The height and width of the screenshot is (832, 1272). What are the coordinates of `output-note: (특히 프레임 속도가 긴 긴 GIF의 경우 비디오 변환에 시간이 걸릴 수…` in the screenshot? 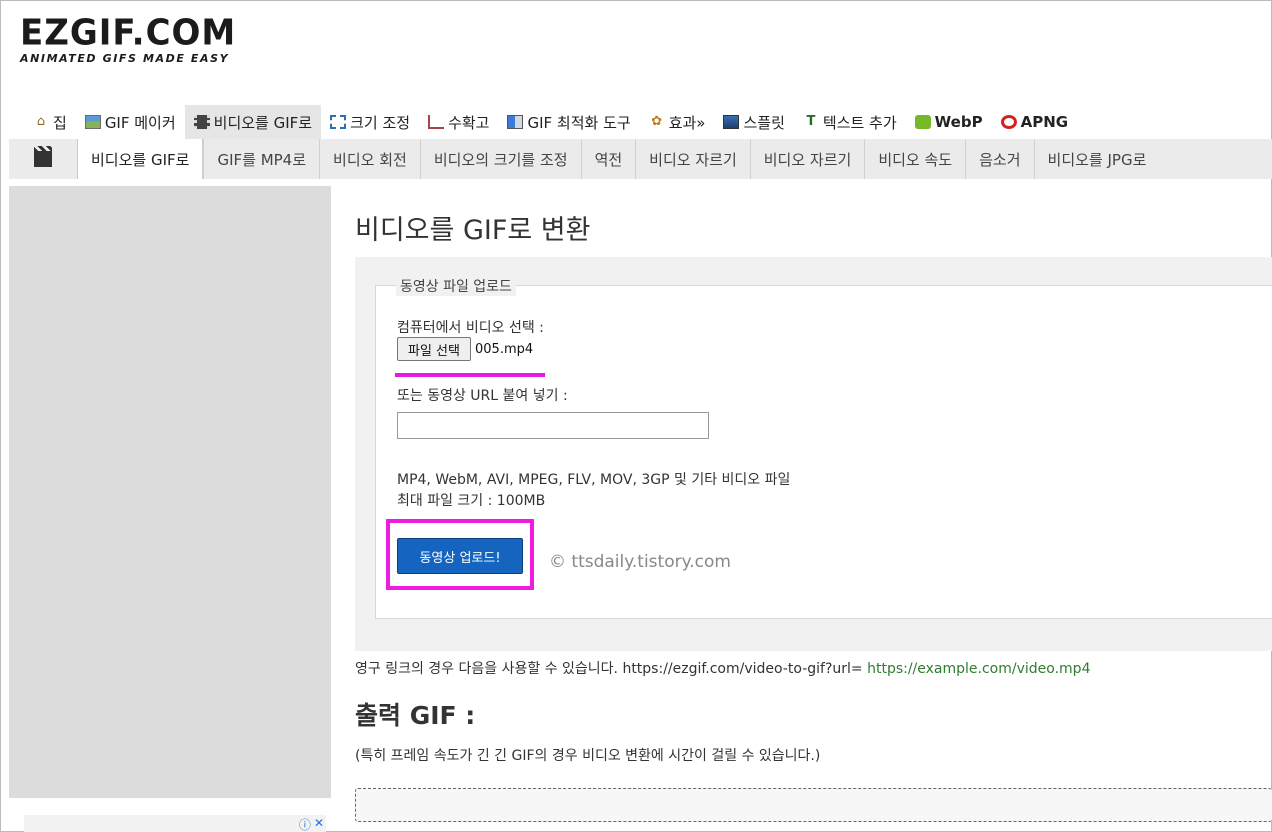 It's located at (588, 756).